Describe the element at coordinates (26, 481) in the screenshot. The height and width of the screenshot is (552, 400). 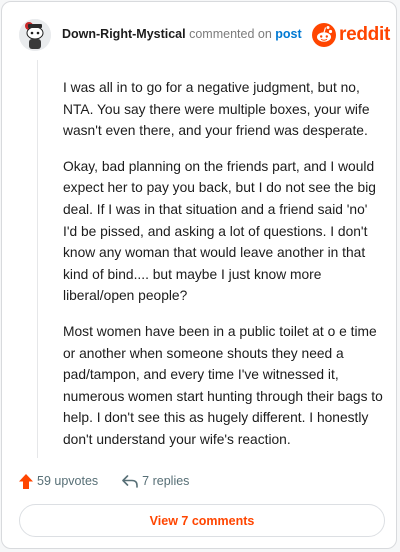
I see `upvote-arrow-icon` at that location.